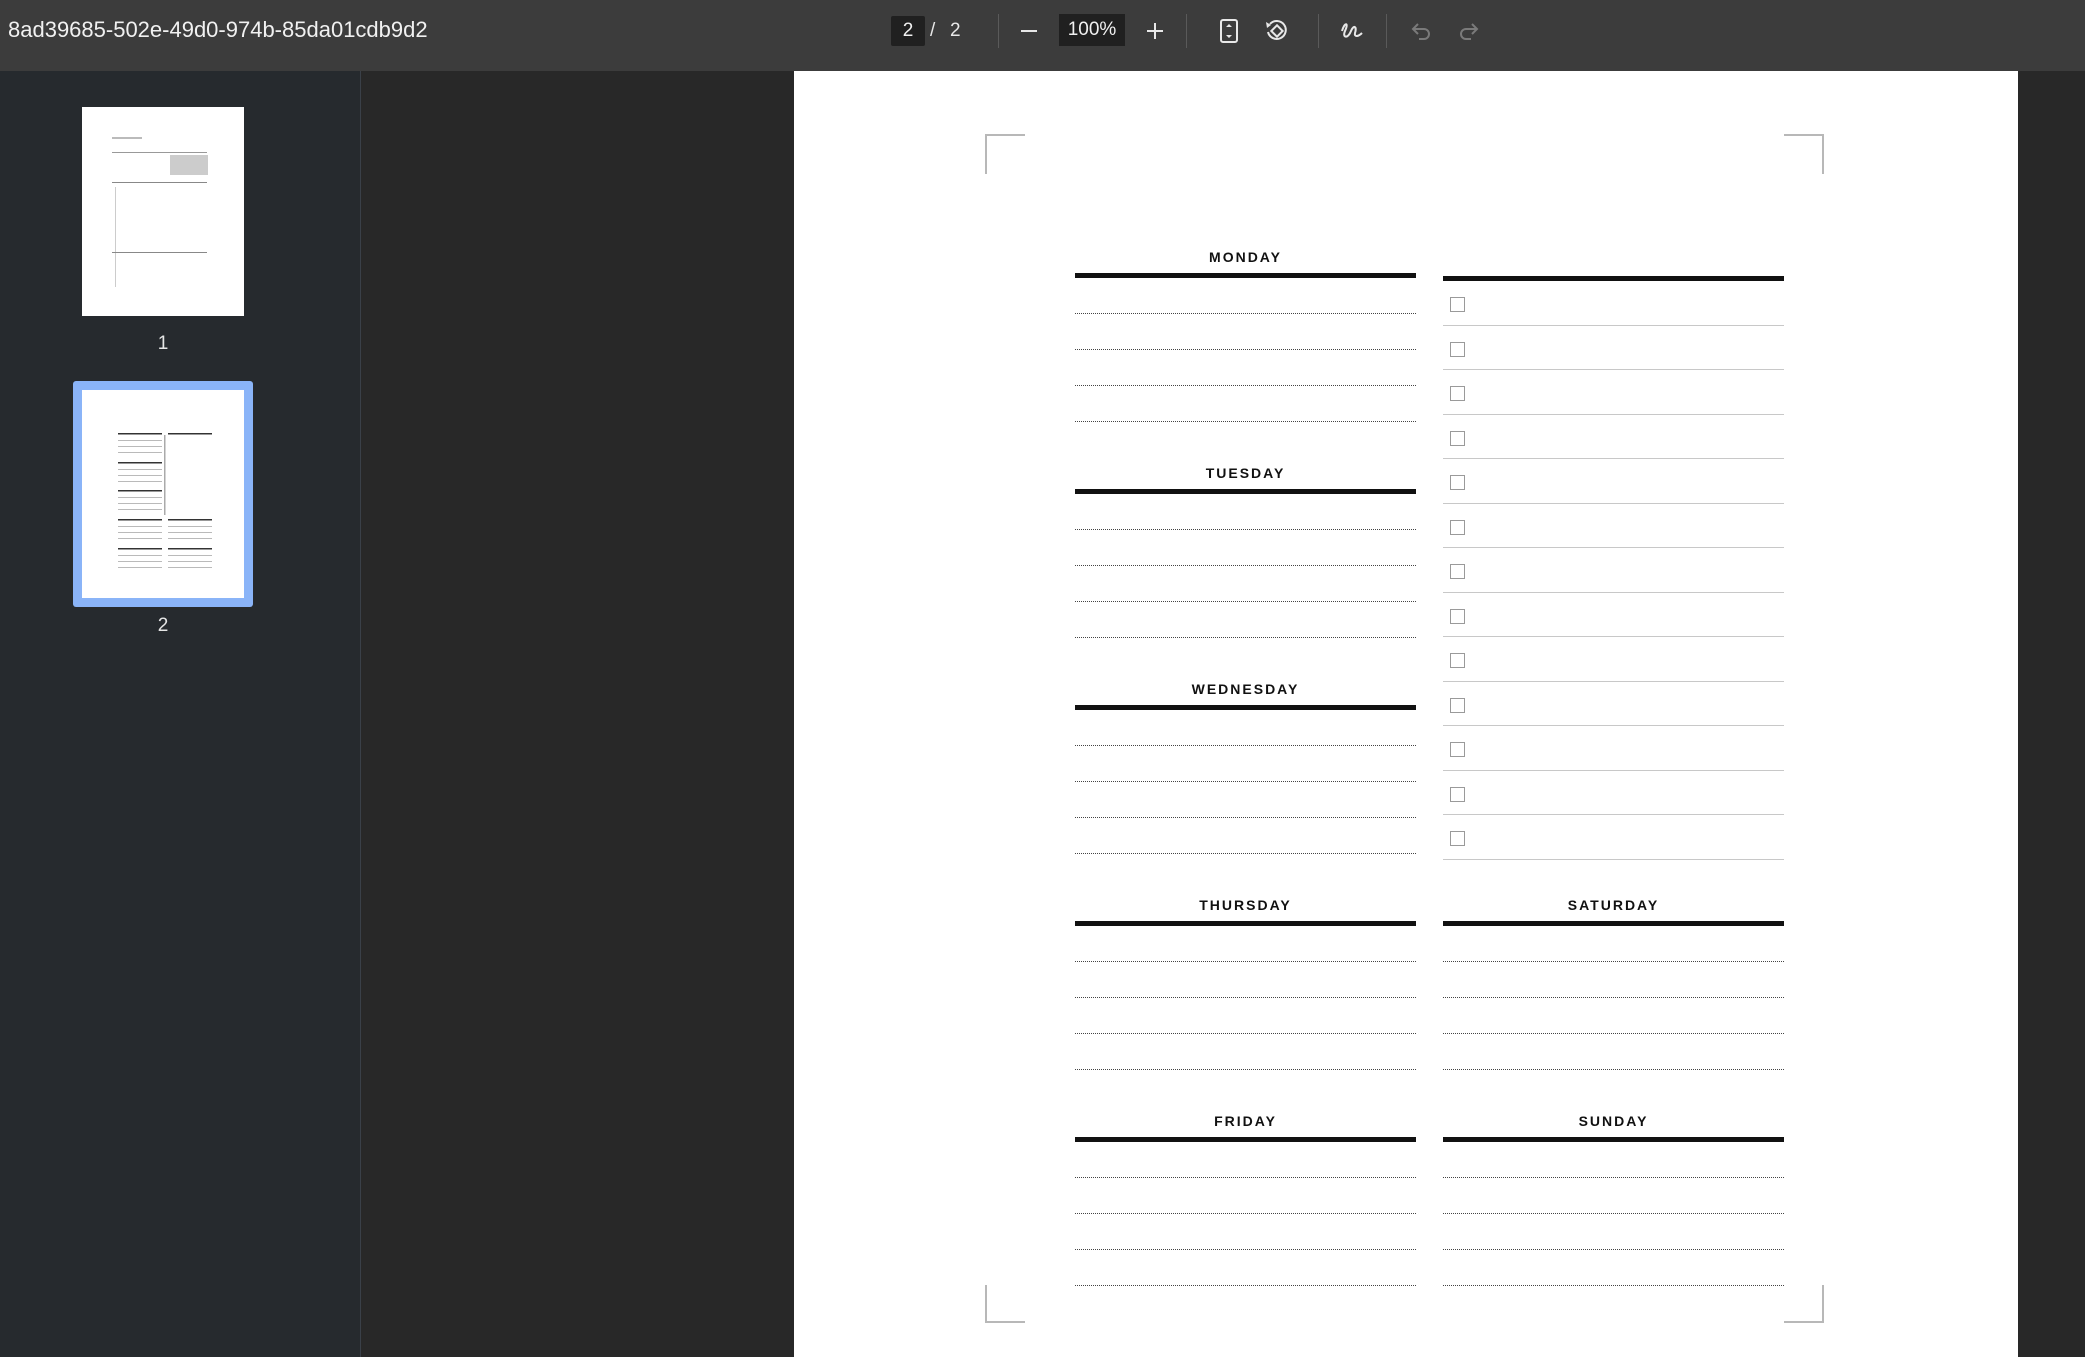  I want to click on day-section-wednesday: WEDNESDAY, so click(1245, 766).